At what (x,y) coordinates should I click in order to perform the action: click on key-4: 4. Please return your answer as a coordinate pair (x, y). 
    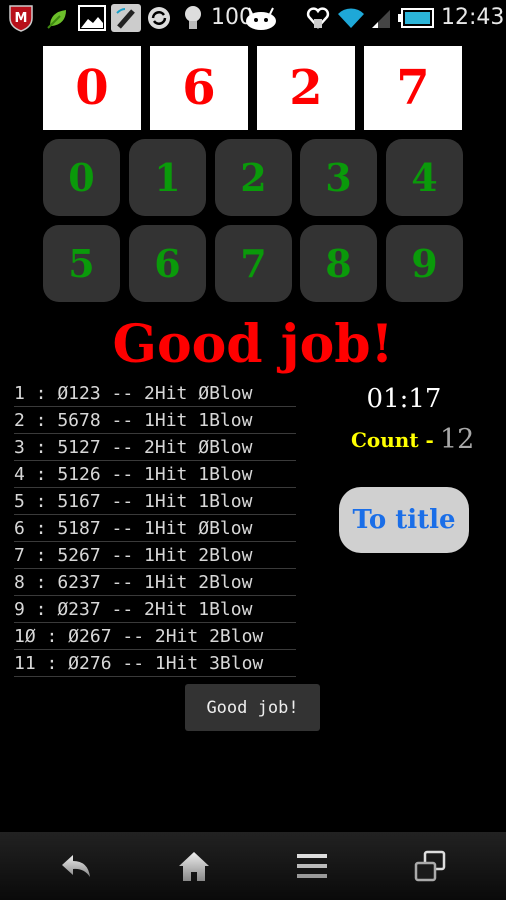
    Looking at the image, I should click on (424, 177).